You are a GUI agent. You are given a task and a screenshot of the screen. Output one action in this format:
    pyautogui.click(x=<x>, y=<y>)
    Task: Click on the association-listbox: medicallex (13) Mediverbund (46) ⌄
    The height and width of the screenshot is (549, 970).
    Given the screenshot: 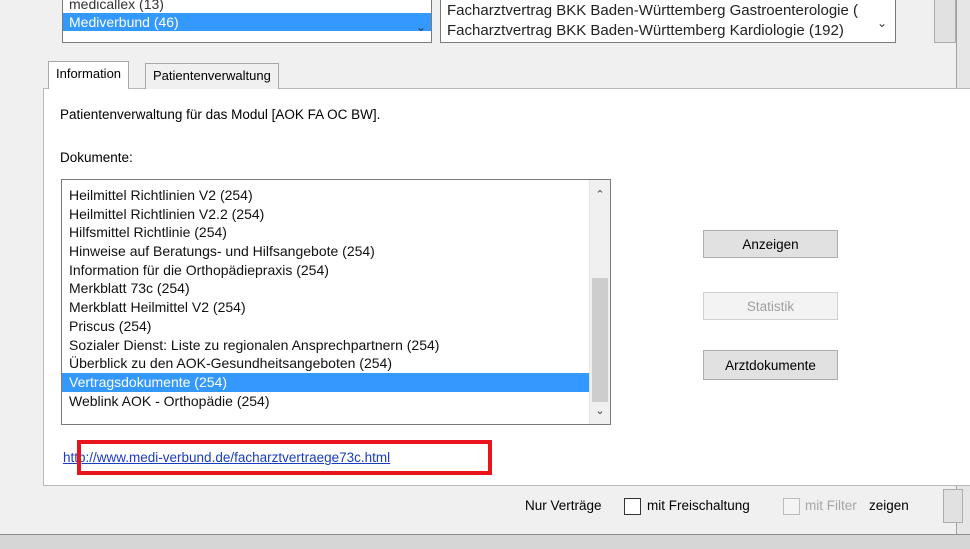 What is the action you would take?
    pyautogui.click(x=247, y=21)
    